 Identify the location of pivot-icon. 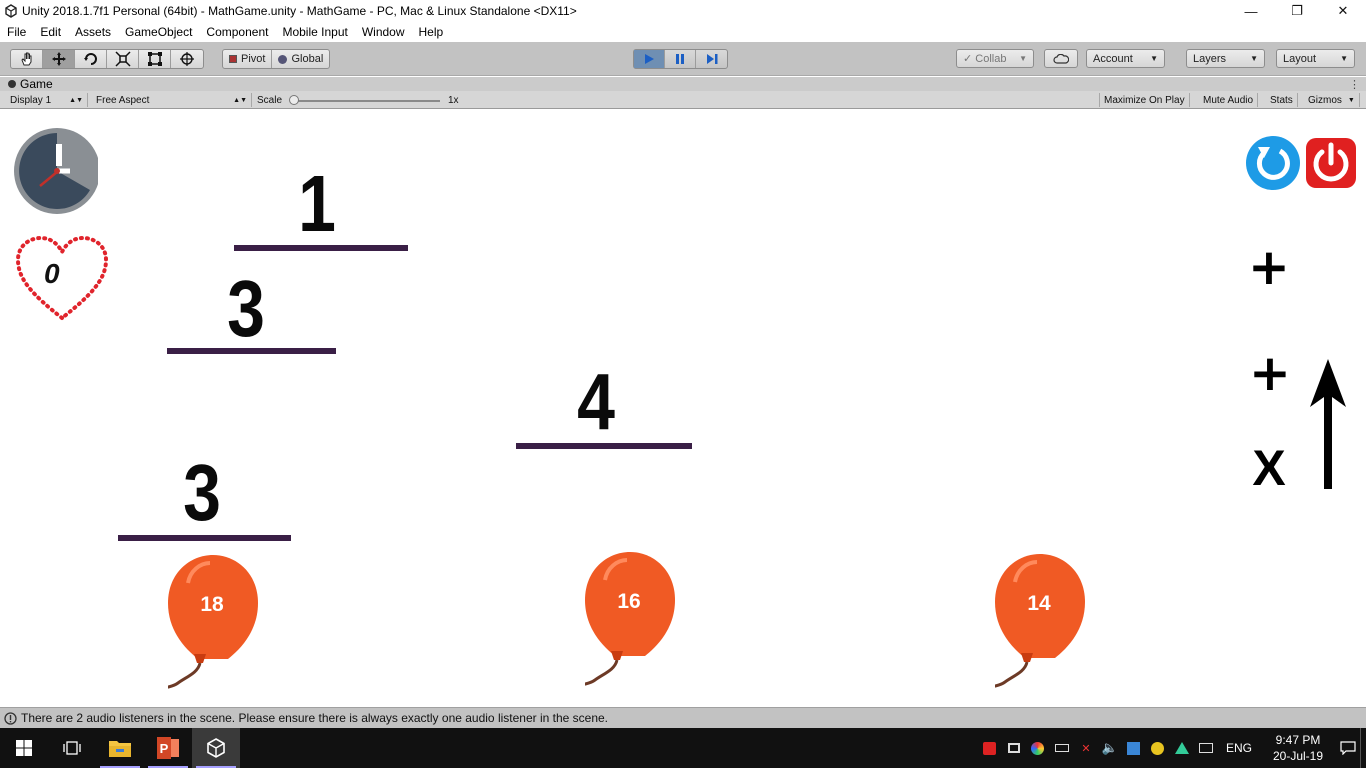
(233, 59).